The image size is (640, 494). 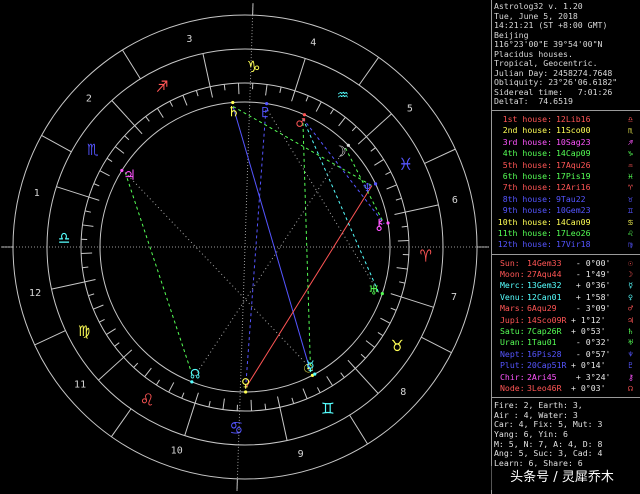 I want to click on planet-icon: ☽, so click(x=630, y=274).